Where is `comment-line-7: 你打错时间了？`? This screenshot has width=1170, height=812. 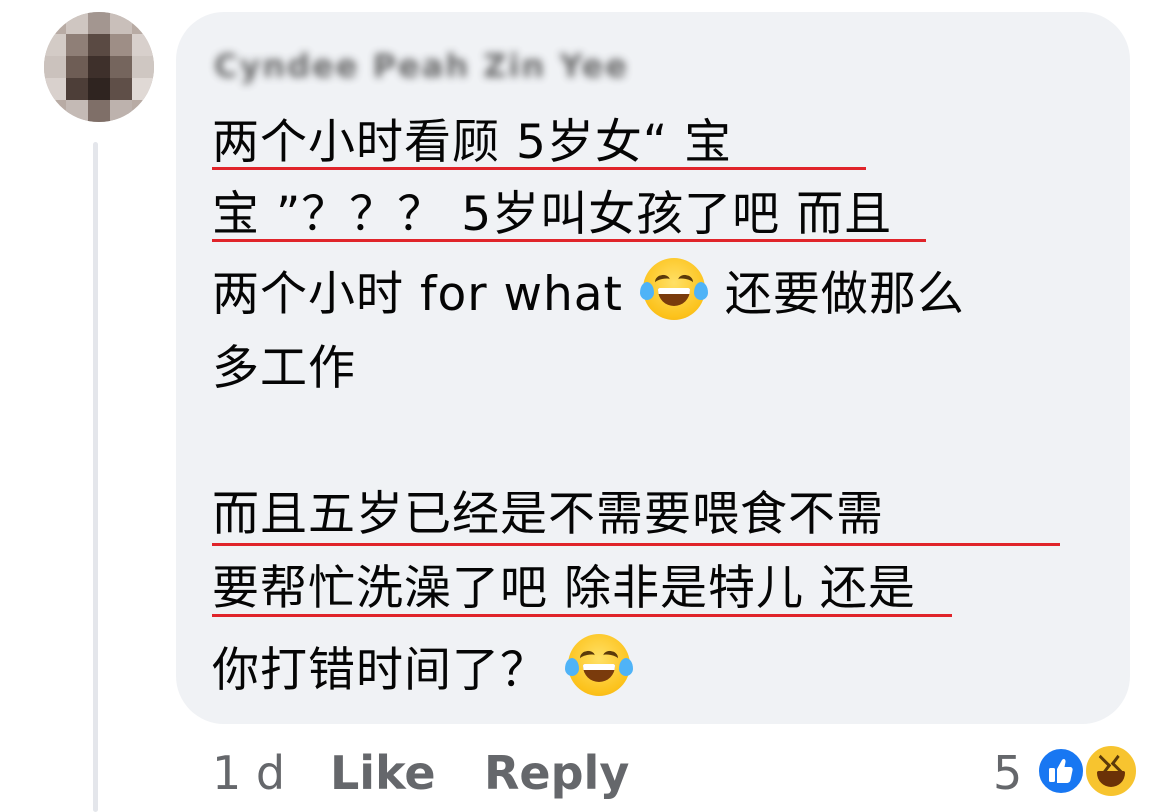 comment-line-7: 你打错时间了？ is located at coordinates (423, 669).